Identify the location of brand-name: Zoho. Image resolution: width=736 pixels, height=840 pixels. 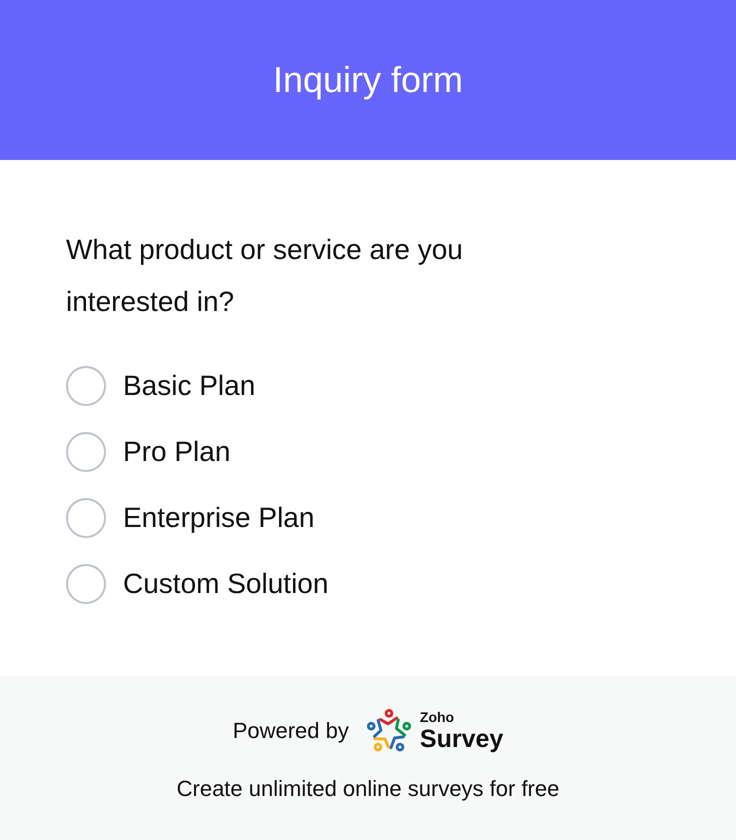
(438, 717).